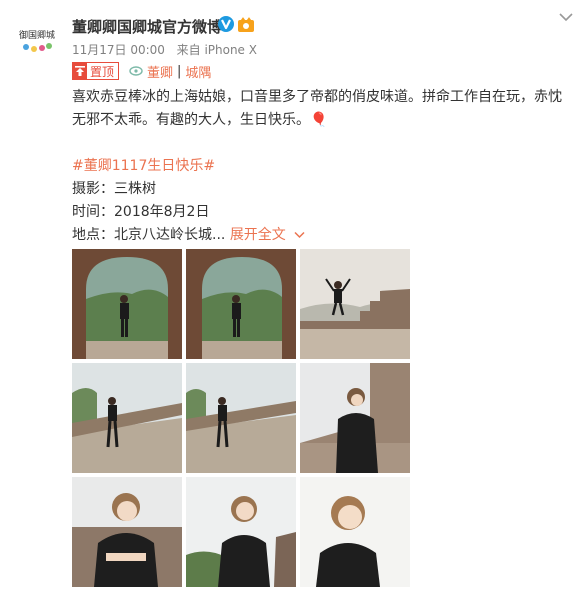 This screenshot has height=589, width=587. I want to click on expand-label: 展开全文, so click(257, 235).